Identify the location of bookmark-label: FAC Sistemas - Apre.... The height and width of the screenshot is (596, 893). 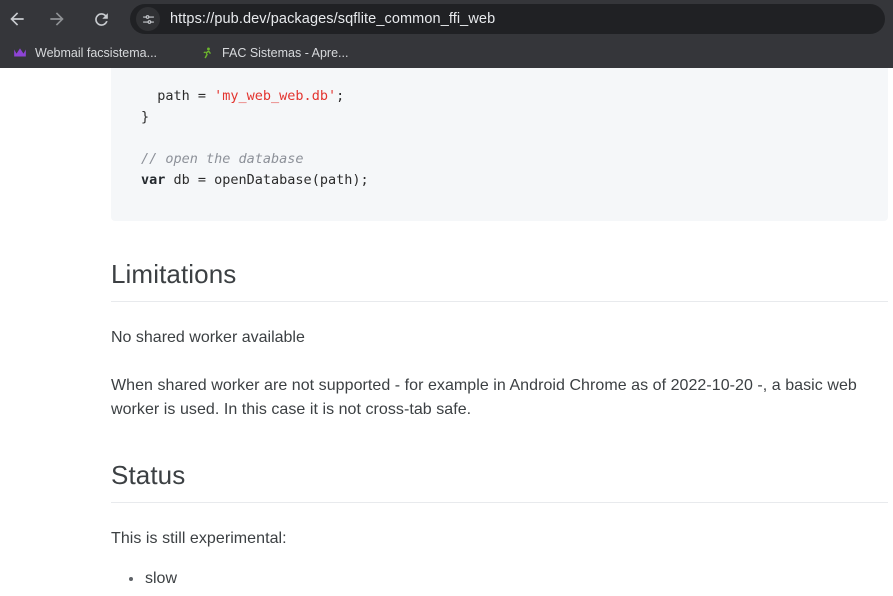
(285, 53).